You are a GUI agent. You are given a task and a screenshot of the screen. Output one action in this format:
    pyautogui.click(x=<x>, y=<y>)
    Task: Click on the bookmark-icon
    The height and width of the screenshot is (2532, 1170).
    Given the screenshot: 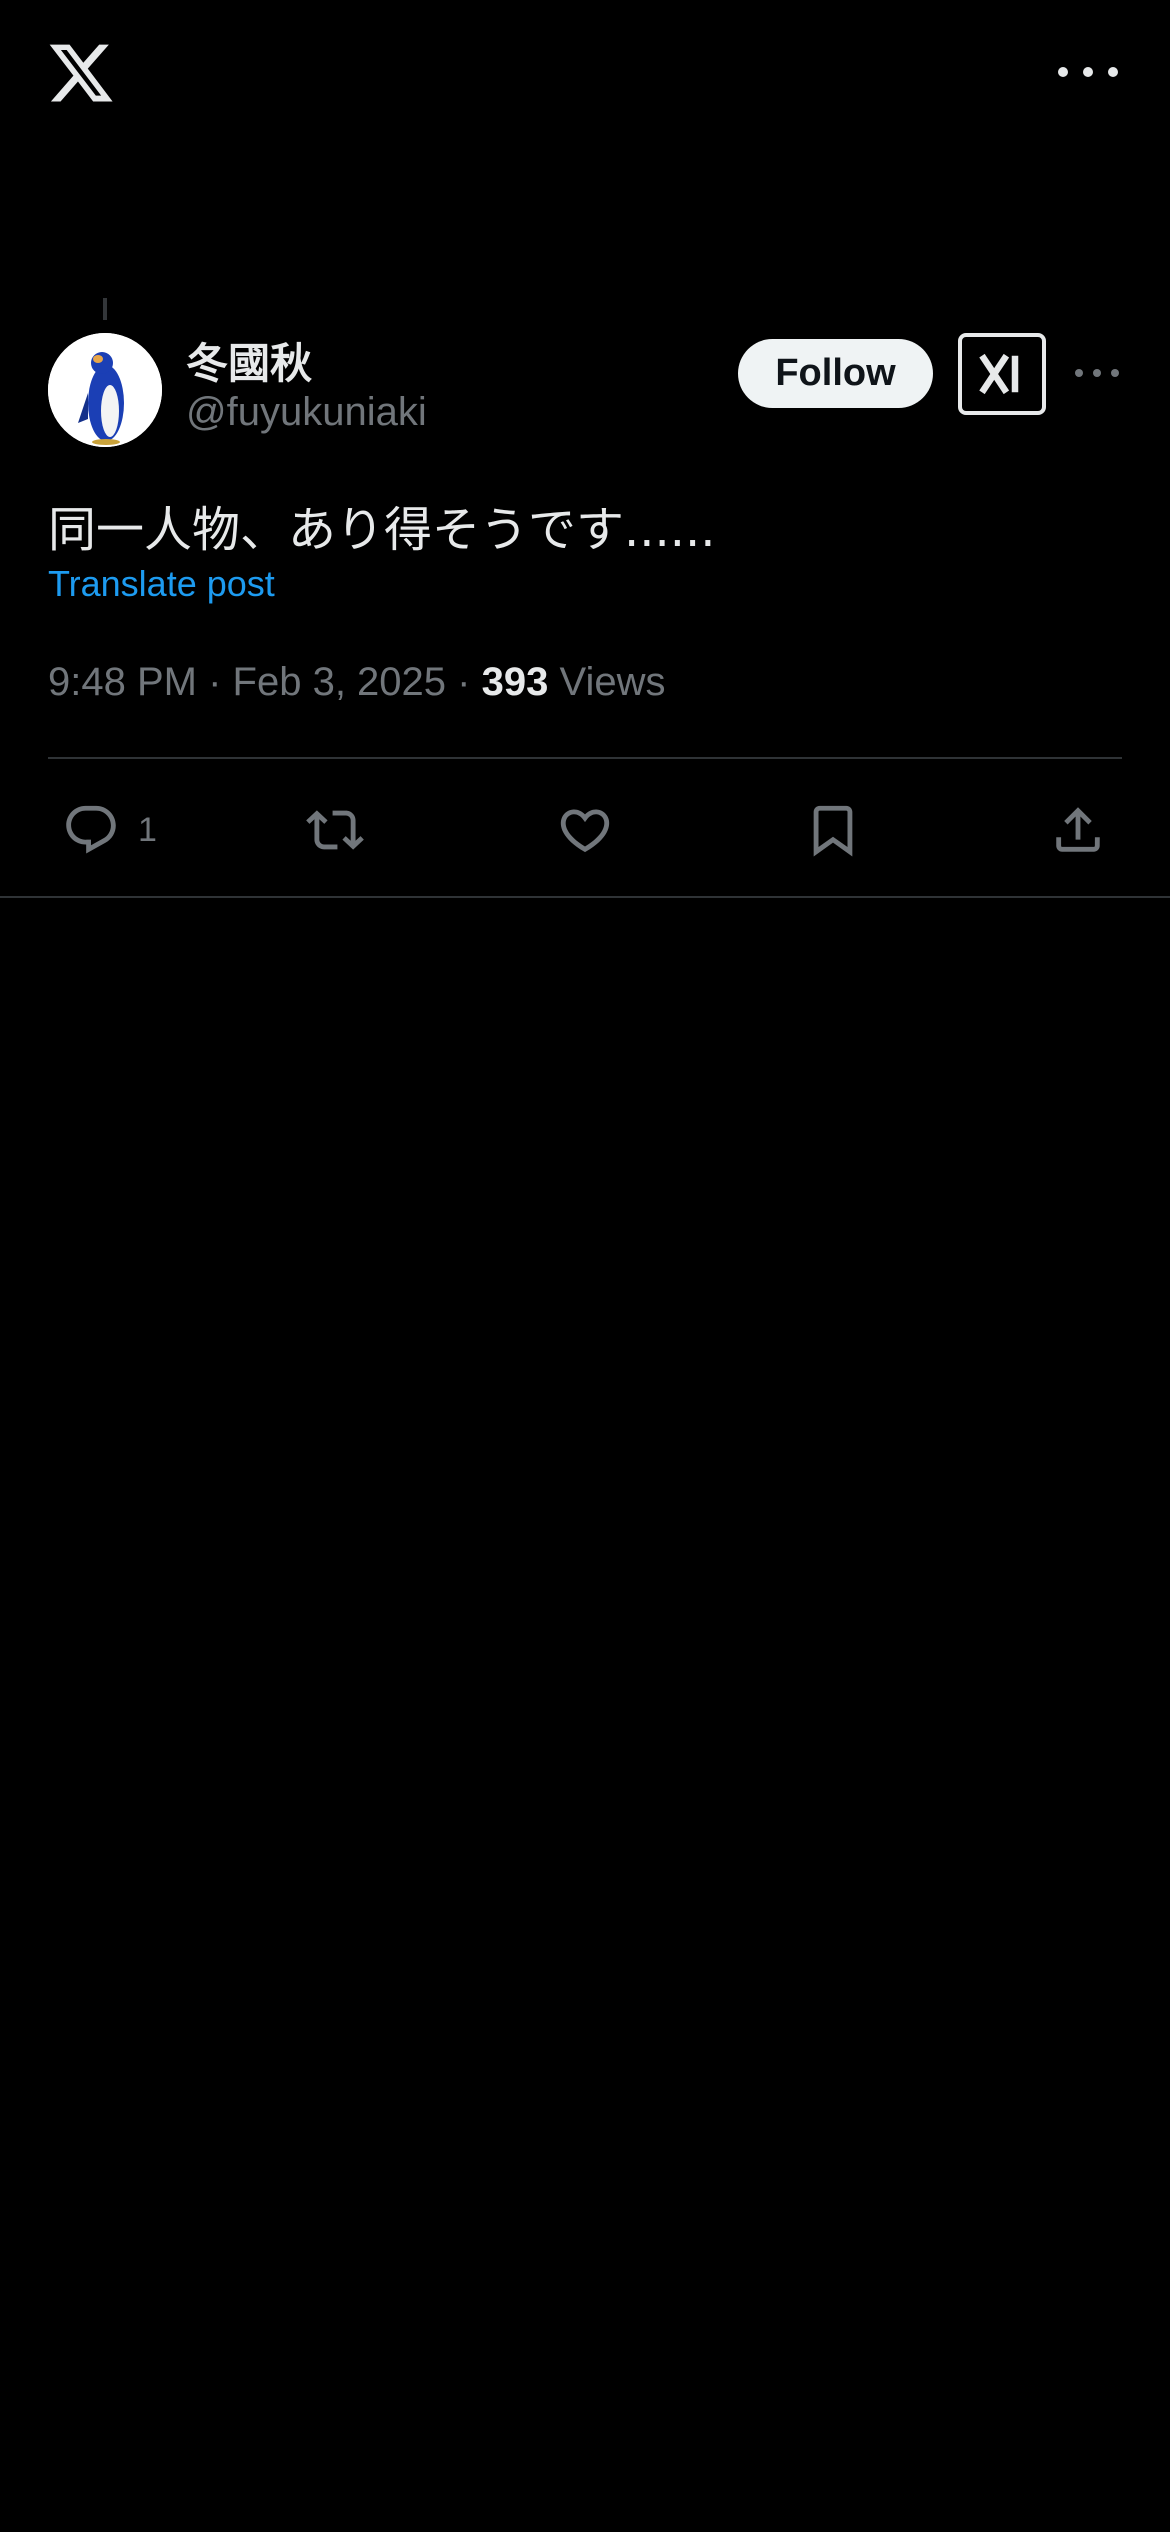 What is the action you would take?
    pyautogui.click(x=833, y=831)
    